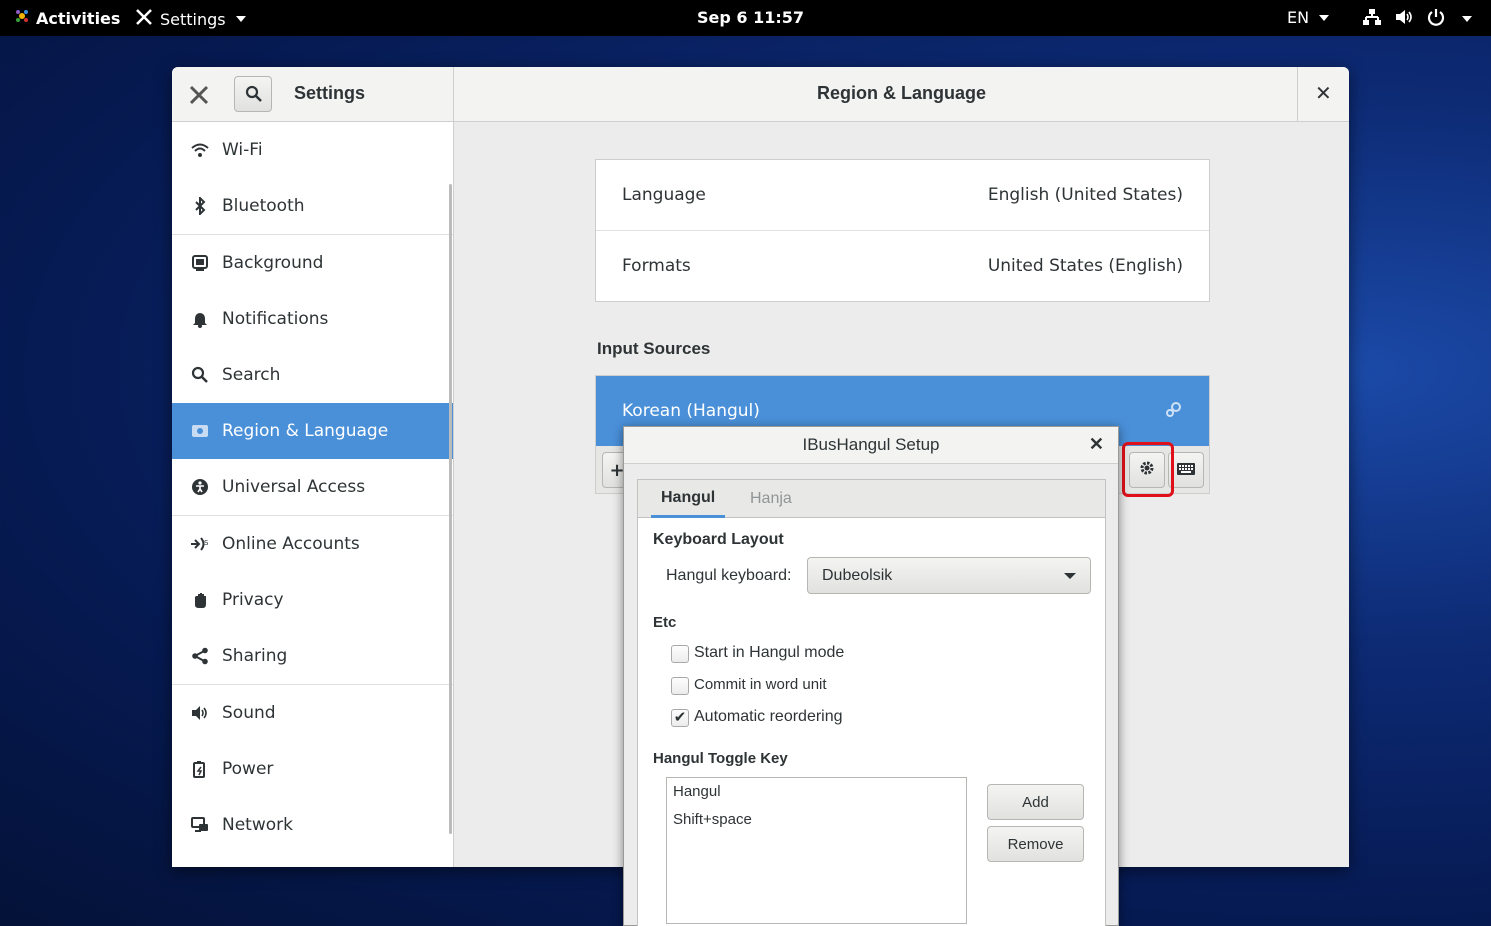  I want to click on search-button, so click(253, 94).